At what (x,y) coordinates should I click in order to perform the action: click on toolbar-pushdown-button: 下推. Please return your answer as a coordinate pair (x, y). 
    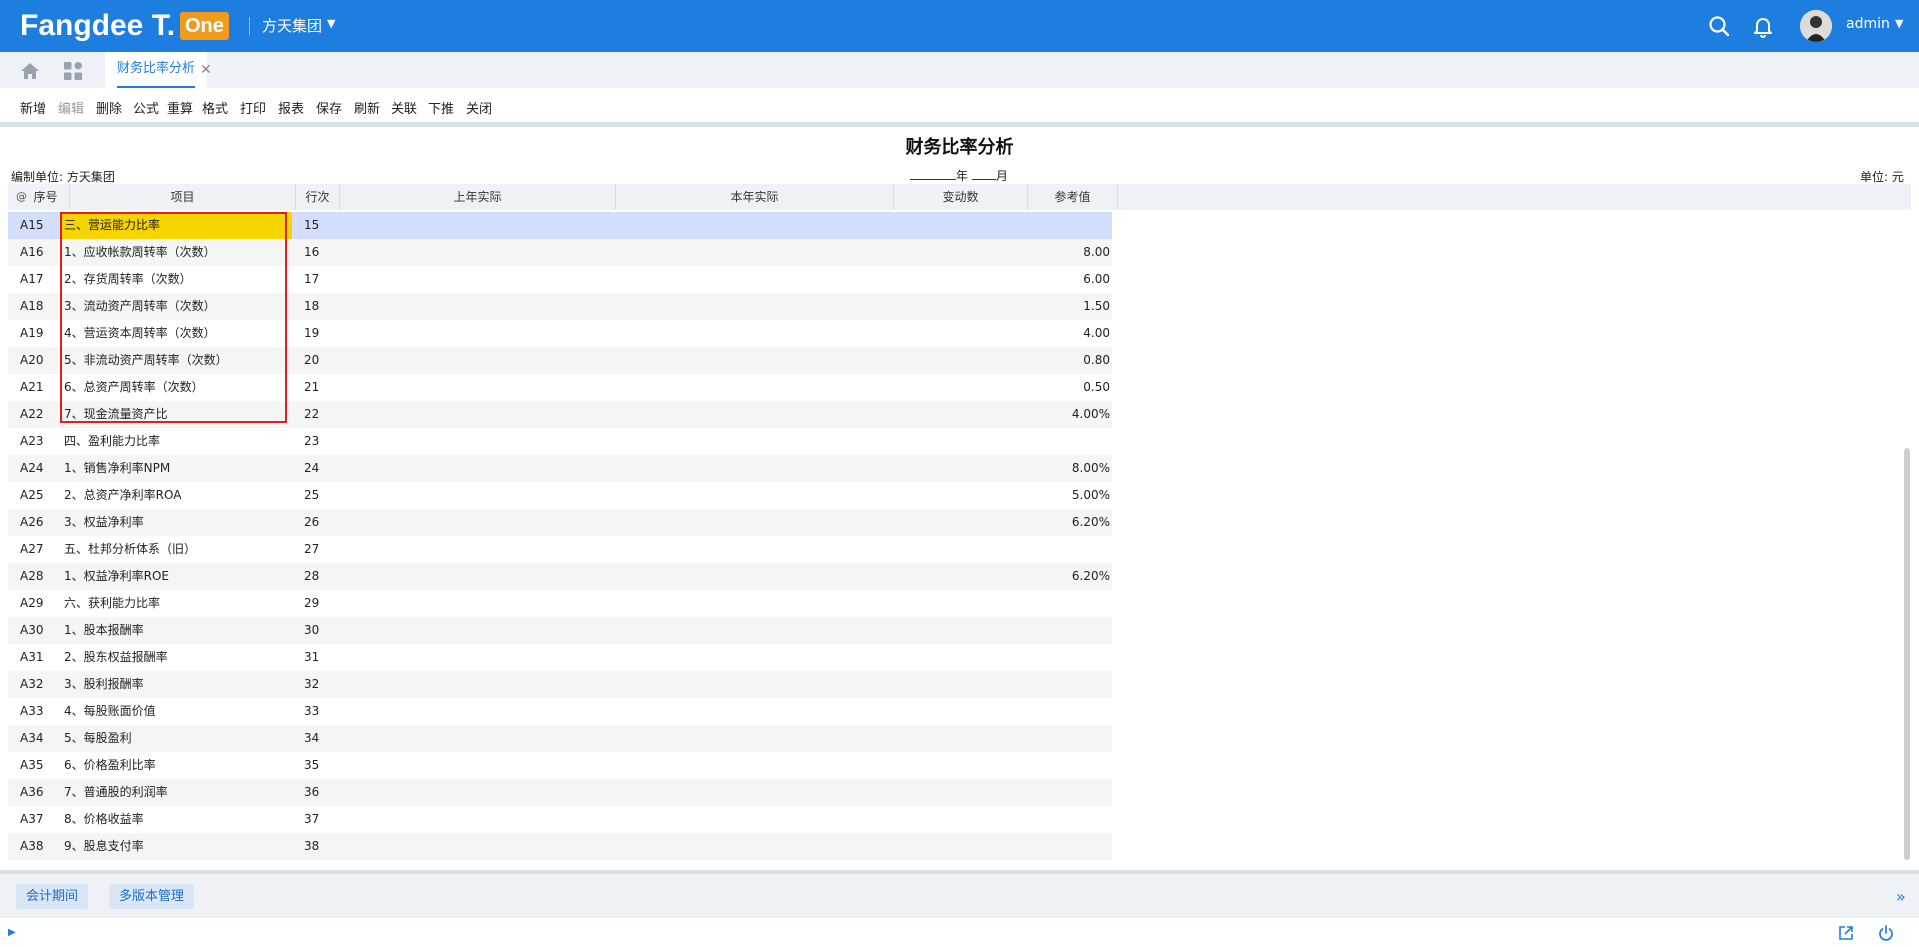
    Looking at the image, I should click on (441, 107).